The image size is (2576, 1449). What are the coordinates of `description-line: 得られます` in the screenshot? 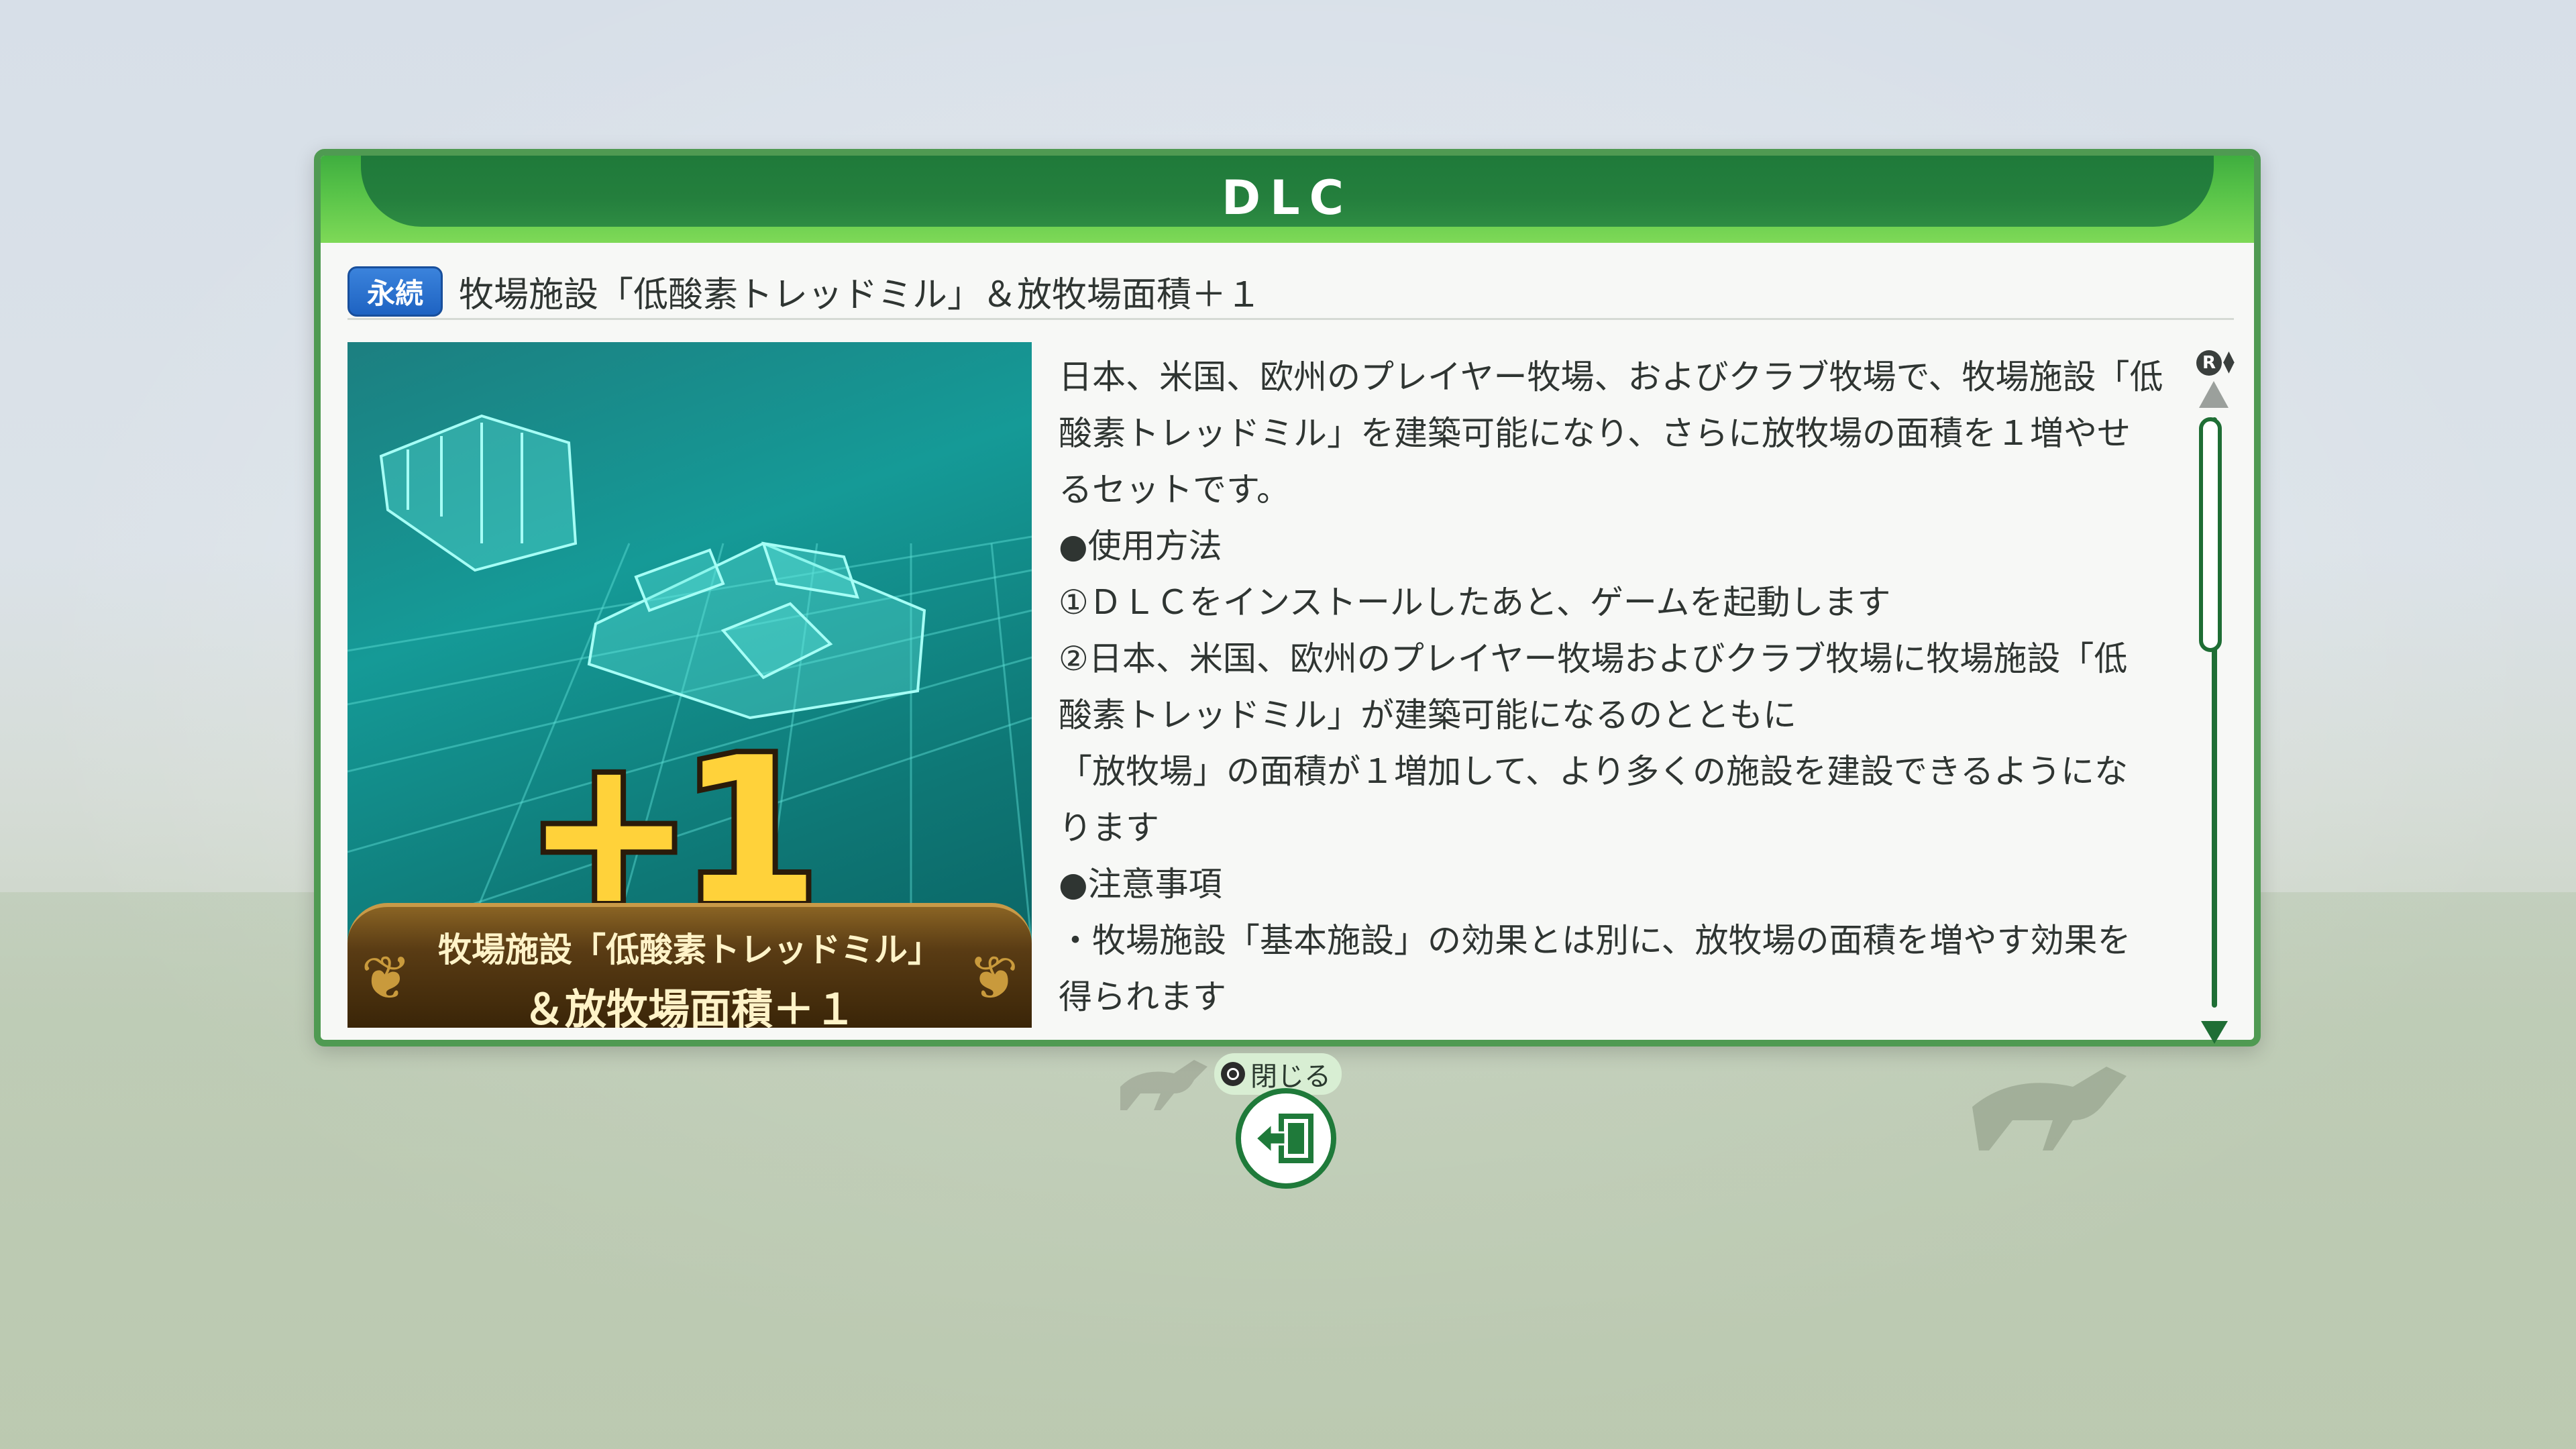 It's located at (1142, 996).